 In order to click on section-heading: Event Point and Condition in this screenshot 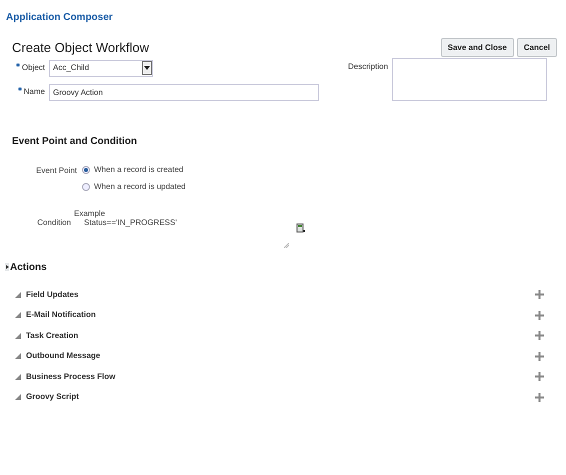, I will do `click(74, 141)`.